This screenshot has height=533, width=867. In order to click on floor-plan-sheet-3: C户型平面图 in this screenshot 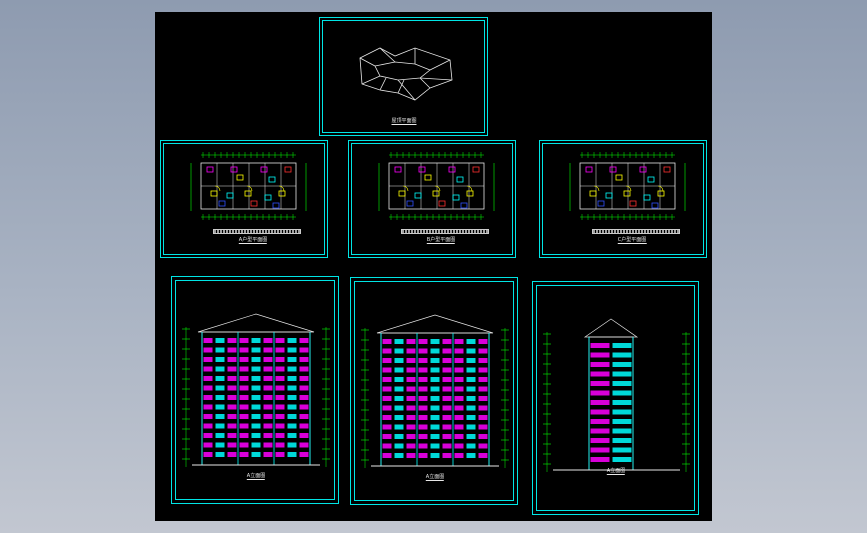, I will do `click(623, 199)`.